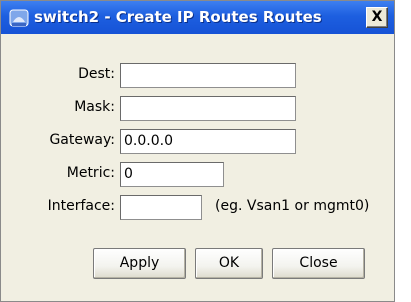 This screenshot has width=411, height=302. Describe the element at coordinates (96, 74) in the screenshot. I see `dest-label: Dest:` at that location.